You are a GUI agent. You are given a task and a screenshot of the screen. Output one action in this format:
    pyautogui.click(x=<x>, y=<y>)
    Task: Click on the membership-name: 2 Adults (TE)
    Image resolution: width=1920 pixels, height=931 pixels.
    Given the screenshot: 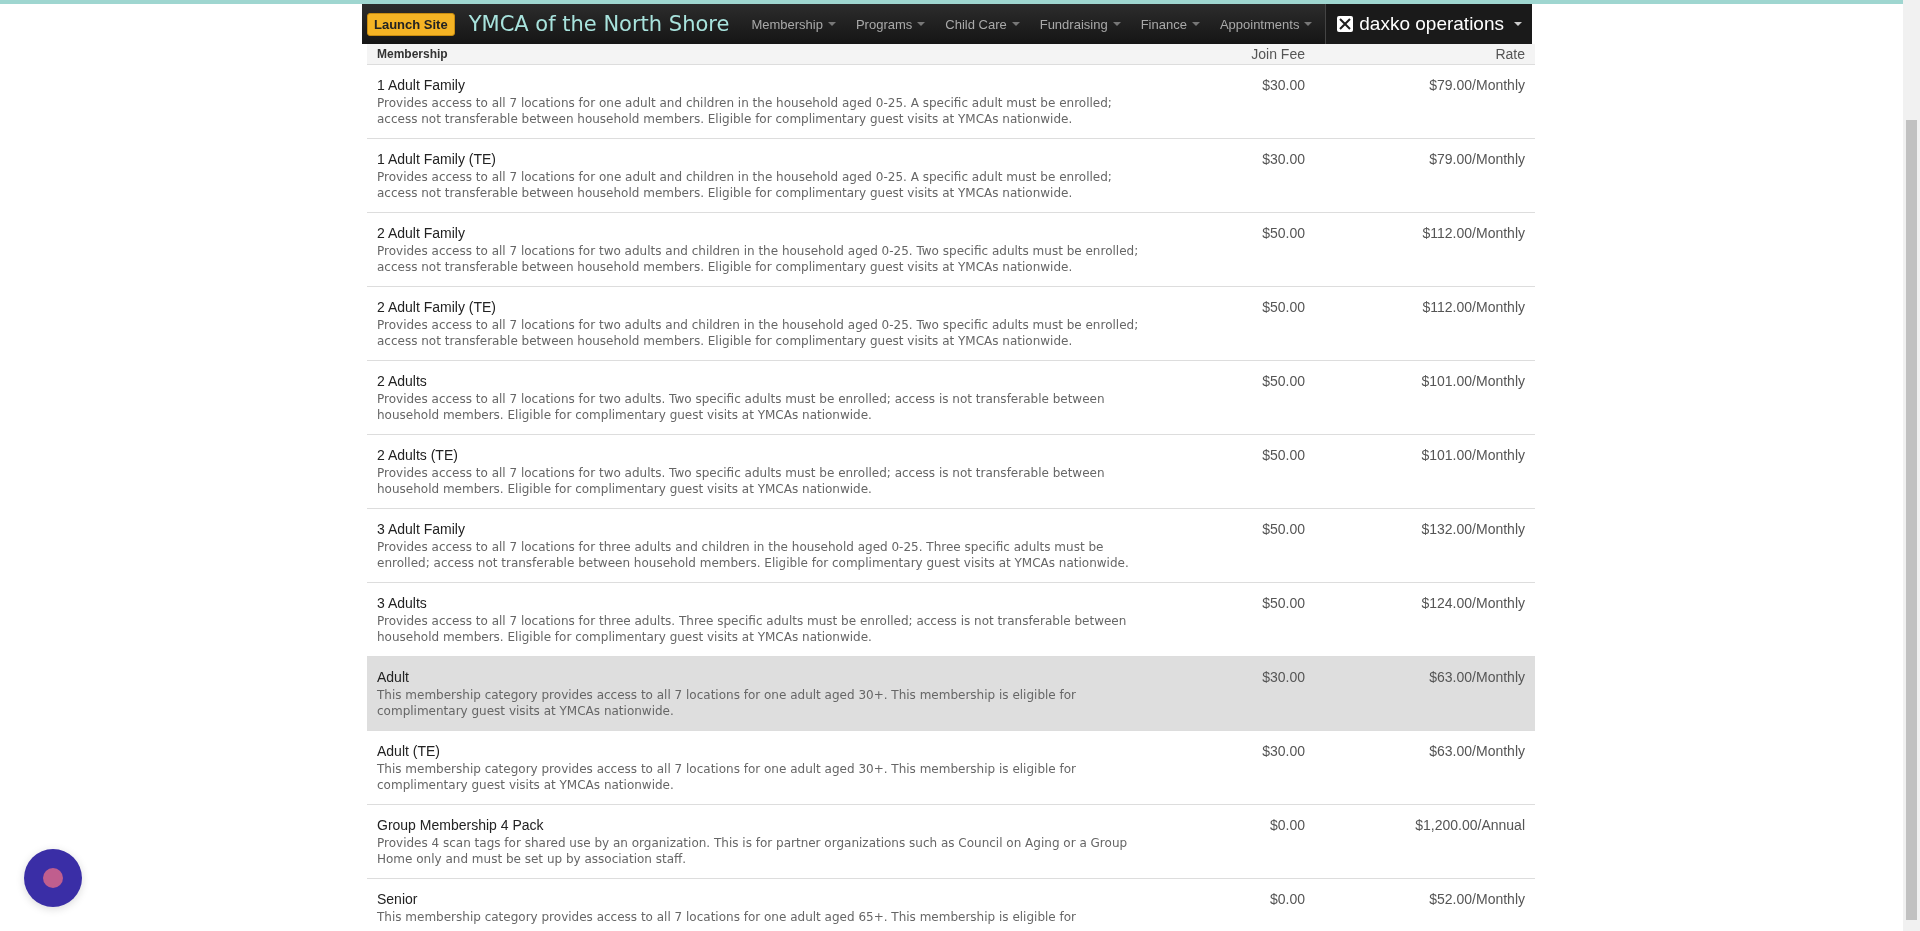 What is the action you would take?
    pyautogui.click(x=418, y=455)
    